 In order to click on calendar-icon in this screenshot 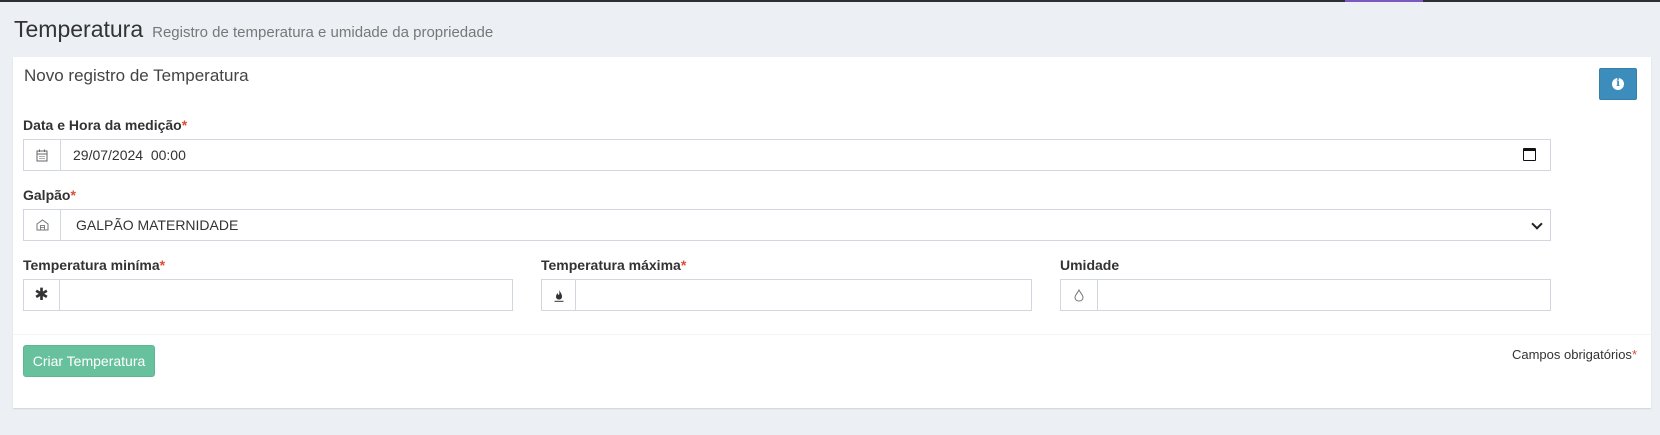, I will do `click(42, 155)`.